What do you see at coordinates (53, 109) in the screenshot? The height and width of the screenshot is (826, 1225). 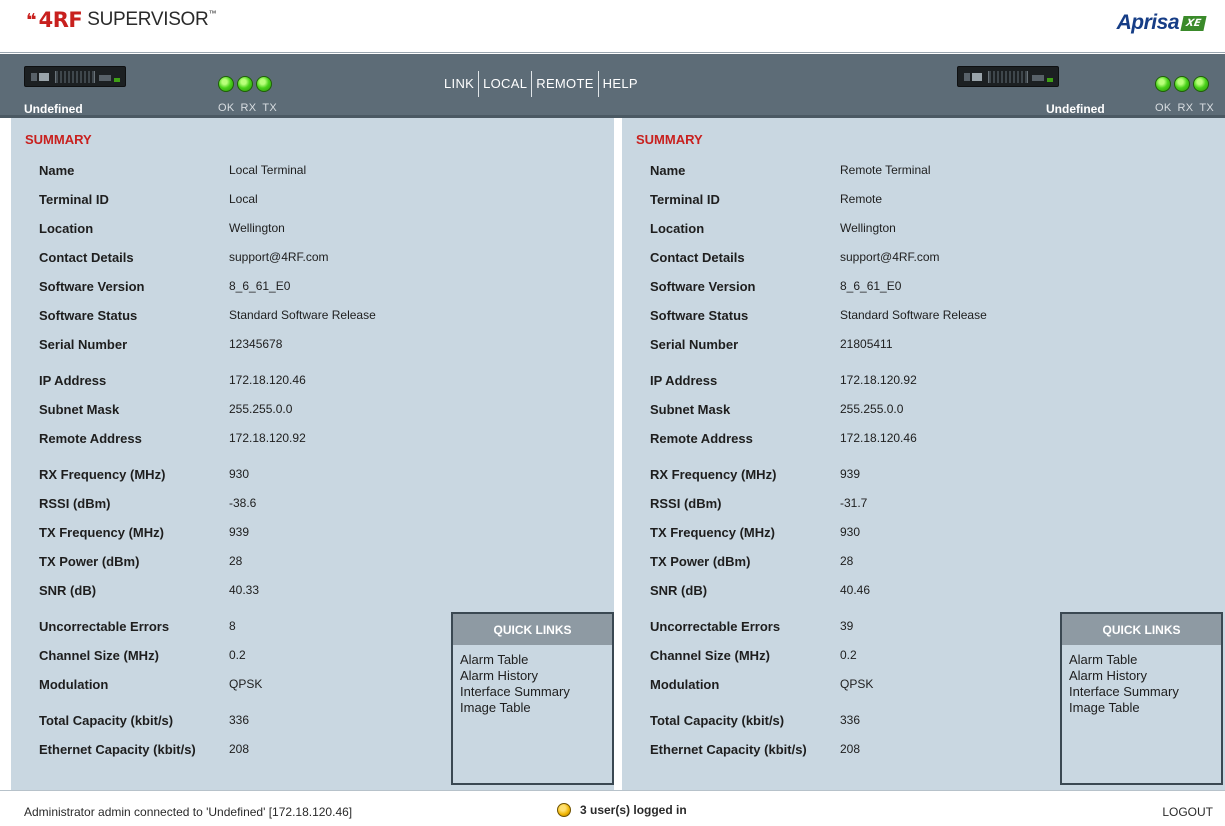 I see `local-device-label: Undefined` at bounding box center [53, 109].